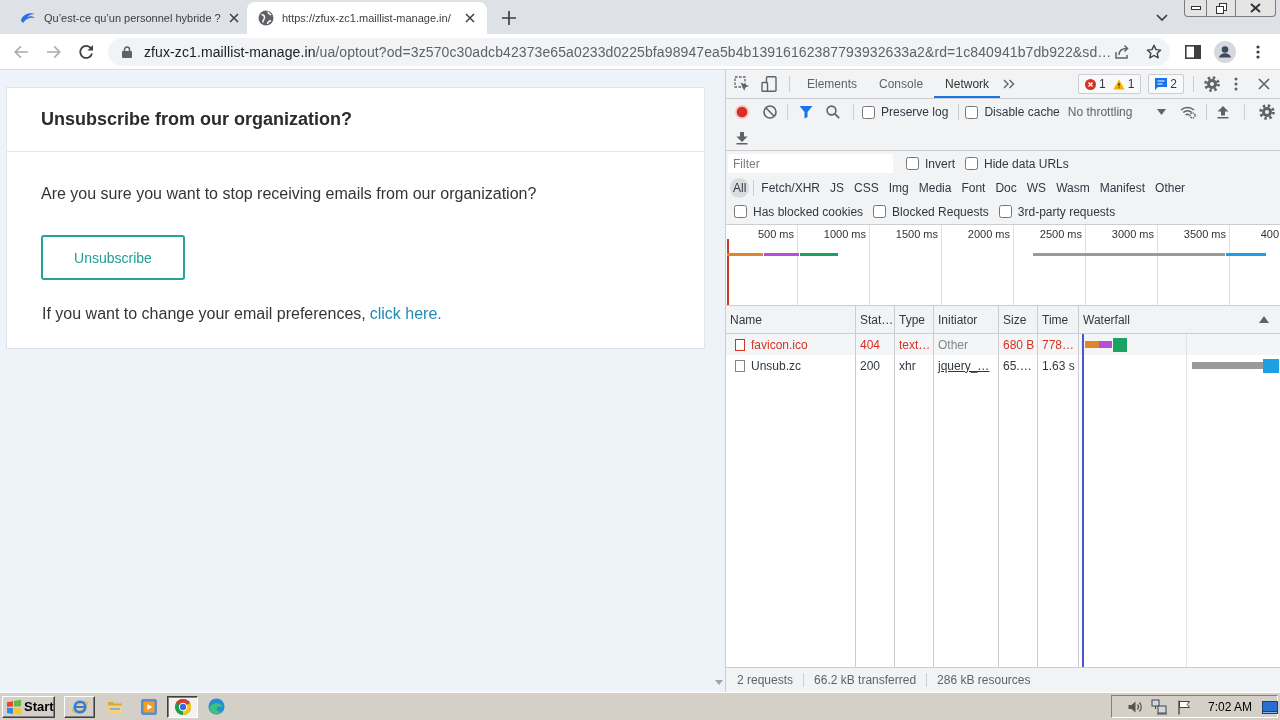 This screenshot has height=720, width=1280. What do you see at coordinates (769, 84) in the screenshot?
I see `device-icon` at bounding box center [769, 84].